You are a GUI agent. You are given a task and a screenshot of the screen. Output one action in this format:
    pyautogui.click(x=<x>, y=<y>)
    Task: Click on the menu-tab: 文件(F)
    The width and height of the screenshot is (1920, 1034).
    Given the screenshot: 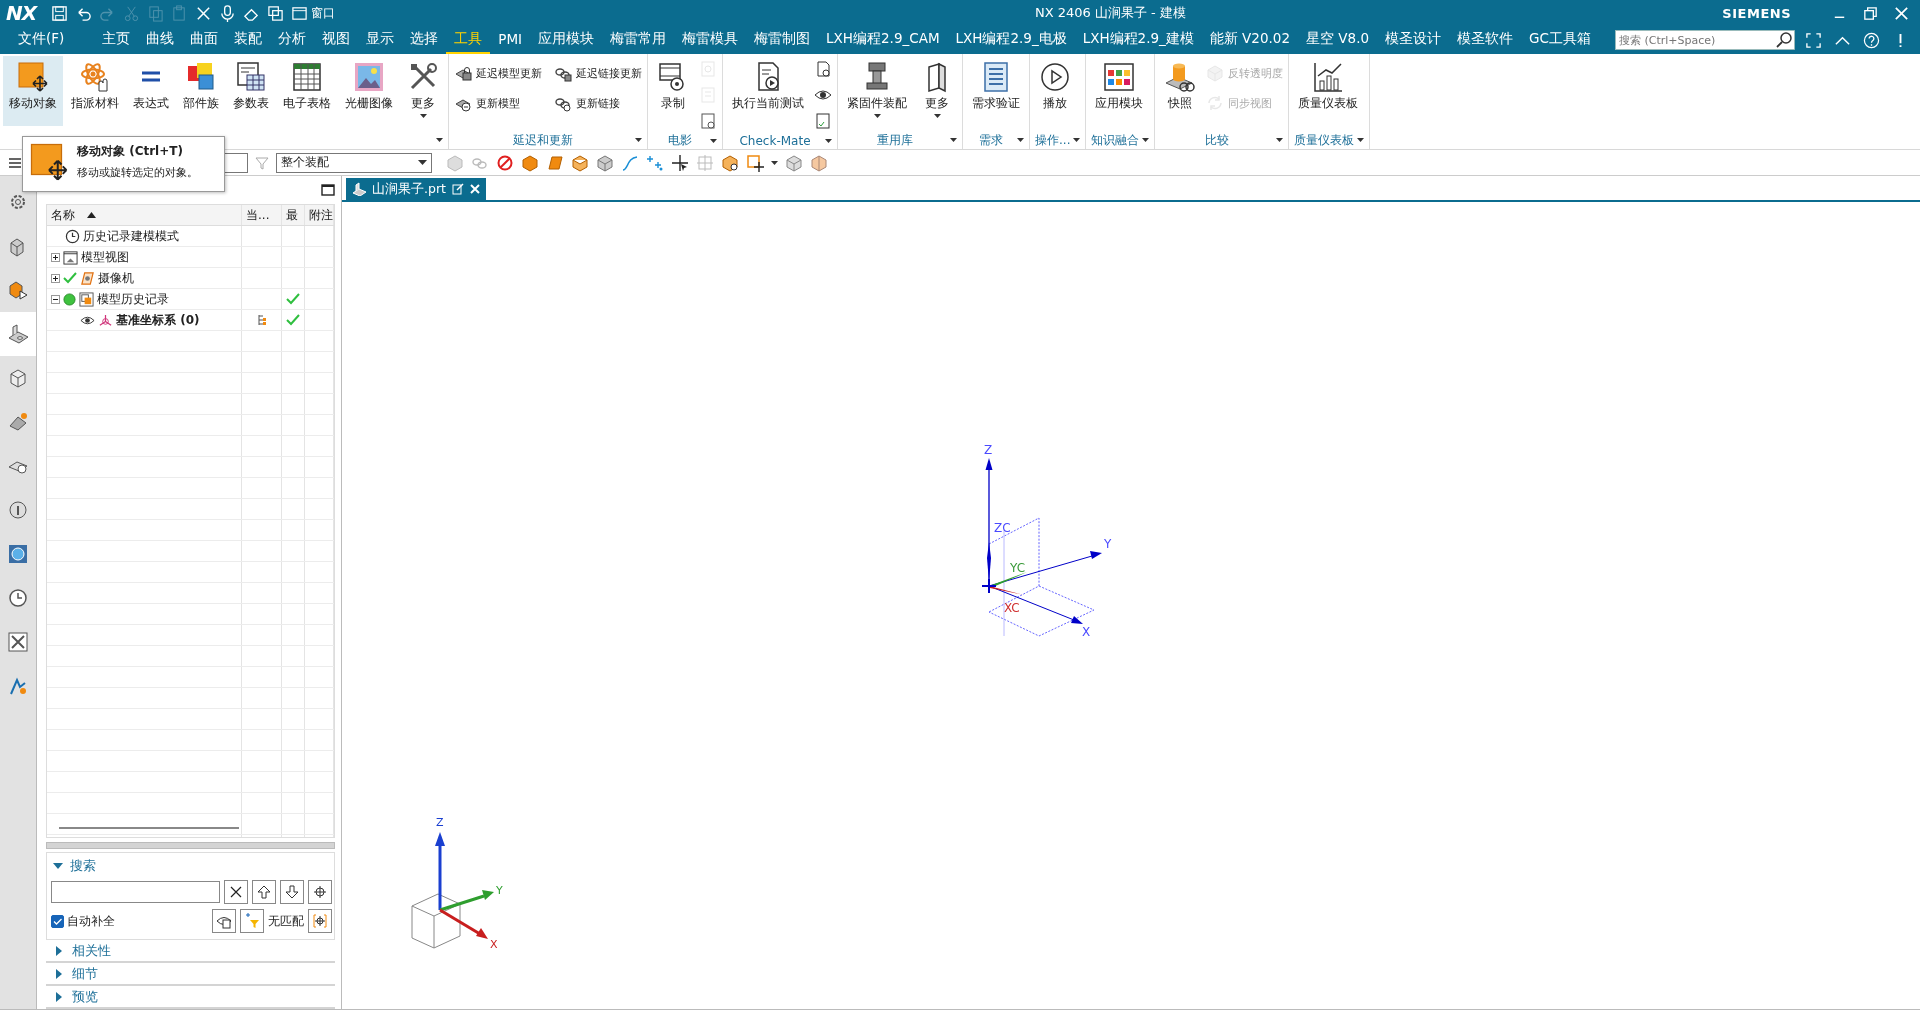 What is the action you would take?
    pyautogui.click(x=41, y=40)
    